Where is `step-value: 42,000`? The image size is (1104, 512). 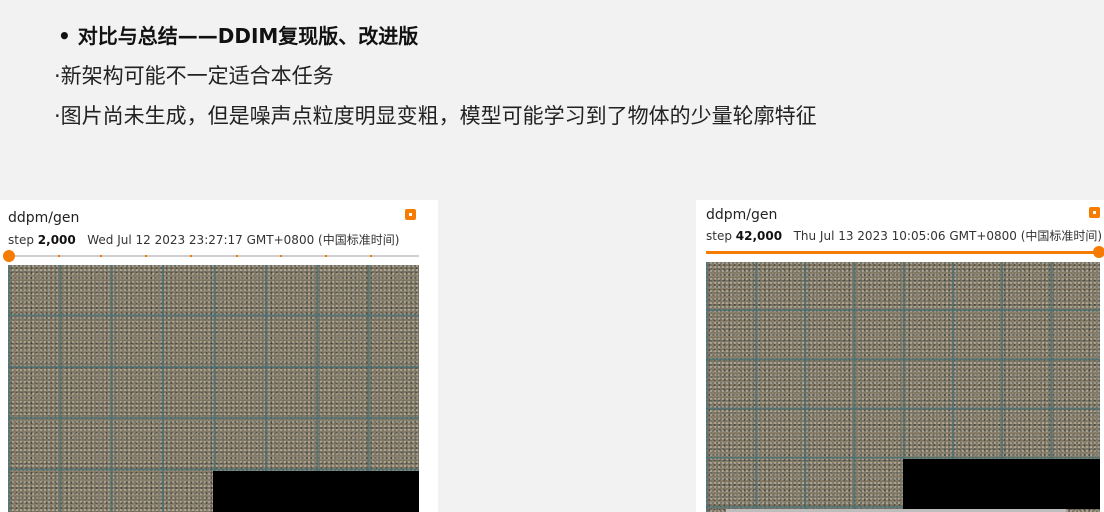
step-value: 42,000 is located at coordinates (759, 236).